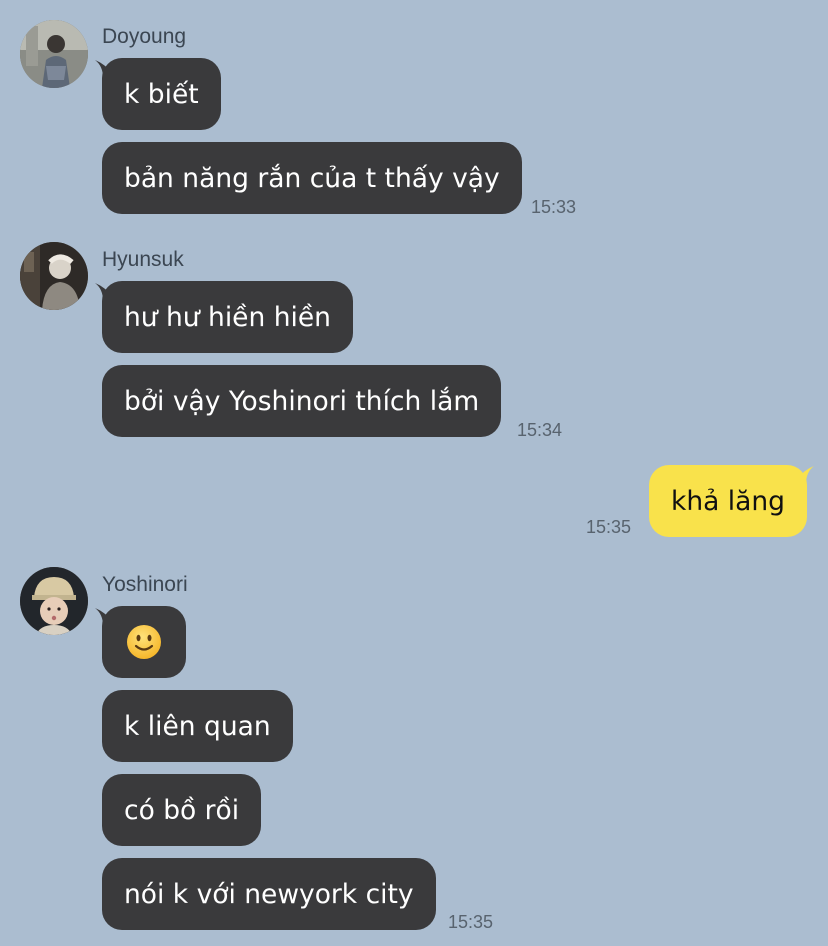 Image resolution: width=828 pixels, height=946 pixels. What do you see at coordinates (269, 894) in the screenshot?
I see `message-bubble: nói k với newyork city` at bounding box center [269, 894].